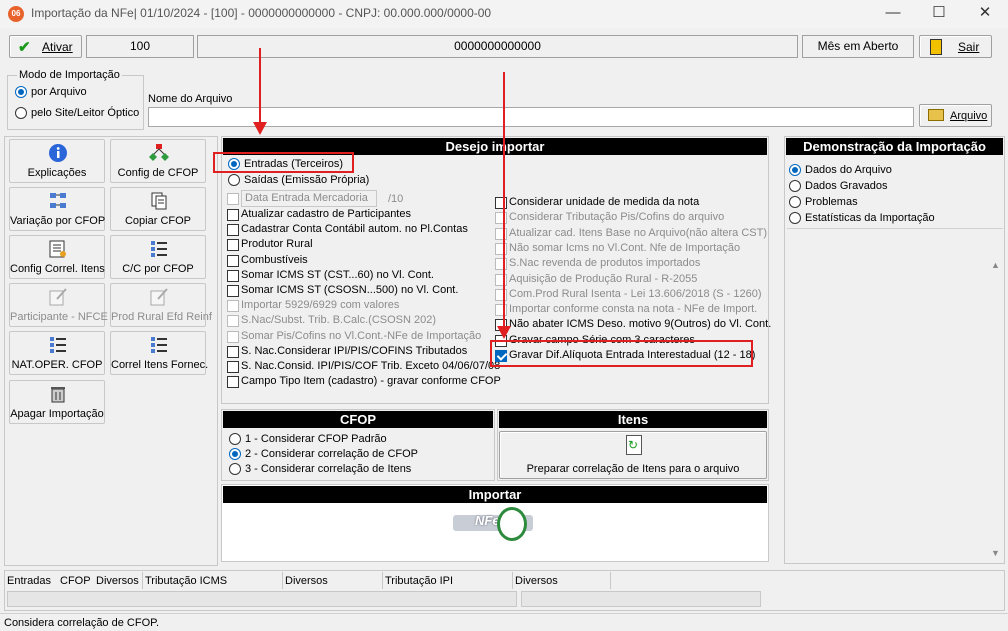 The height and width of the screenshot is (631, 1008). What do you see at coordinates (21, 92) in the screenshot?
I see `por-arquivo-radio` at bounding box center [21, 92].